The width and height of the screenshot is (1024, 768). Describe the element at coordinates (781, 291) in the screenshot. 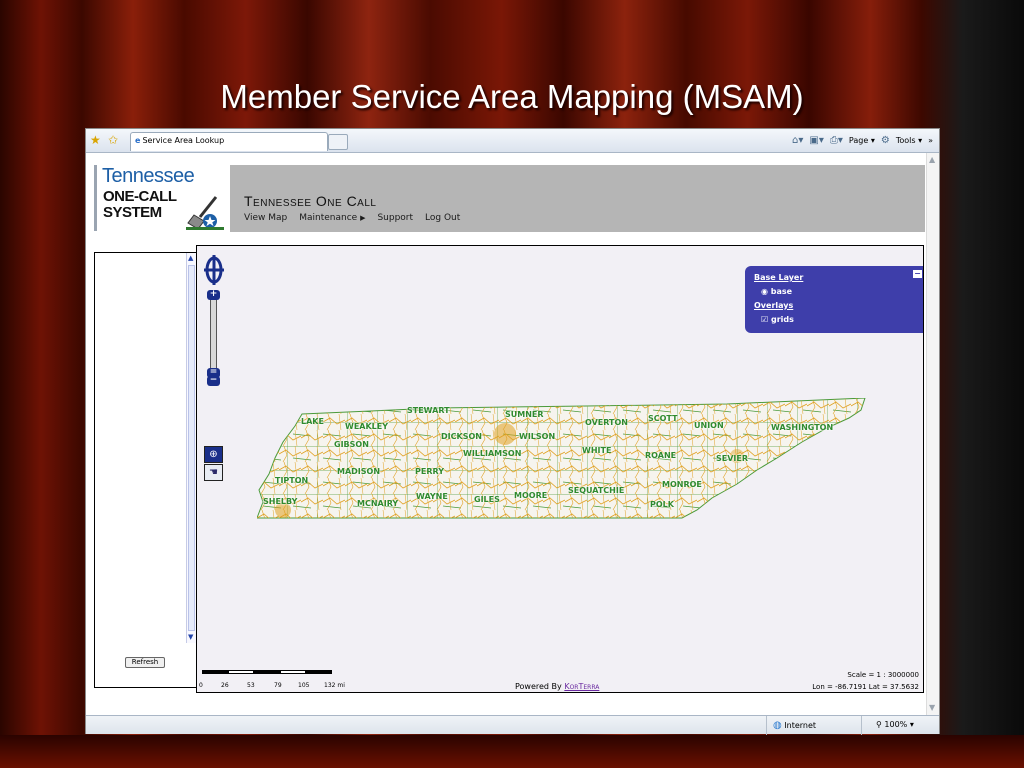

I see `base-layer-label: base` at that location.